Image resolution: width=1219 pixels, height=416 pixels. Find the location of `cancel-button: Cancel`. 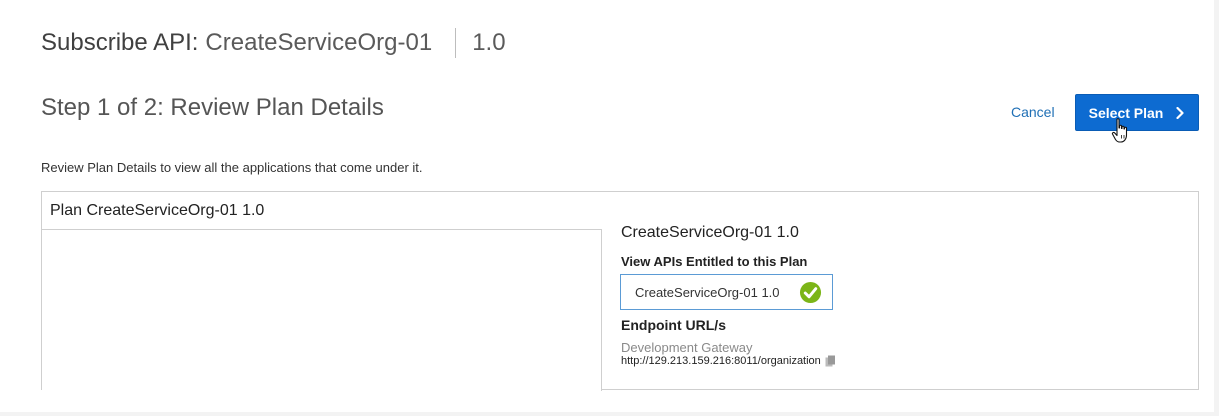

cancel-button: Cancel is located at coordinates (1033, 112).